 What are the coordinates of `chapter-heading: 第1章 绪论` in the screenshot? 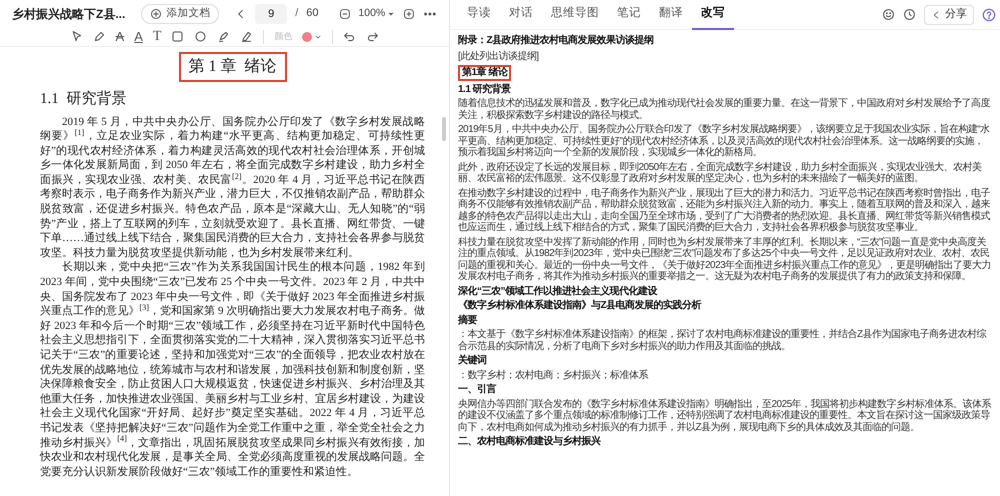 It's located at (485, 72).